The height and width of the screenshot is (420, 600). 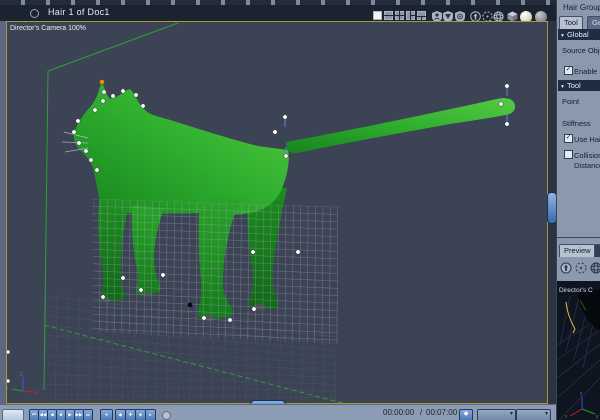 I want to click on axis-gizmo: z x y, so click(x=22, y=384).